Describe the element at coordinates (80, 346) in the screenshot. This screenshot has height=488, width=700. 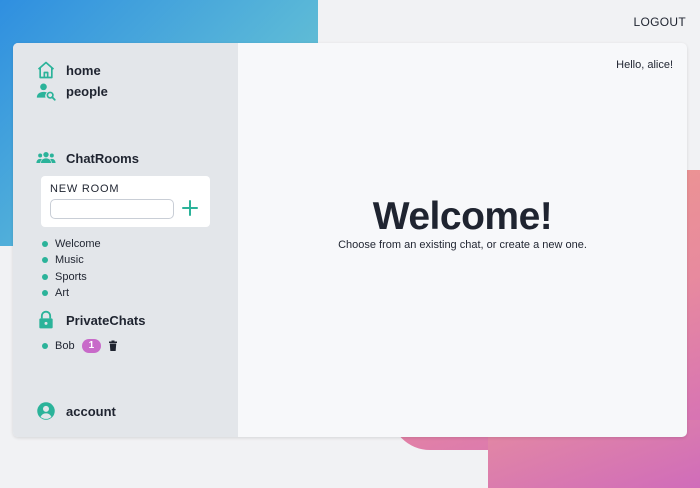
I see `private-chat-bob: Bob 1` at that location.